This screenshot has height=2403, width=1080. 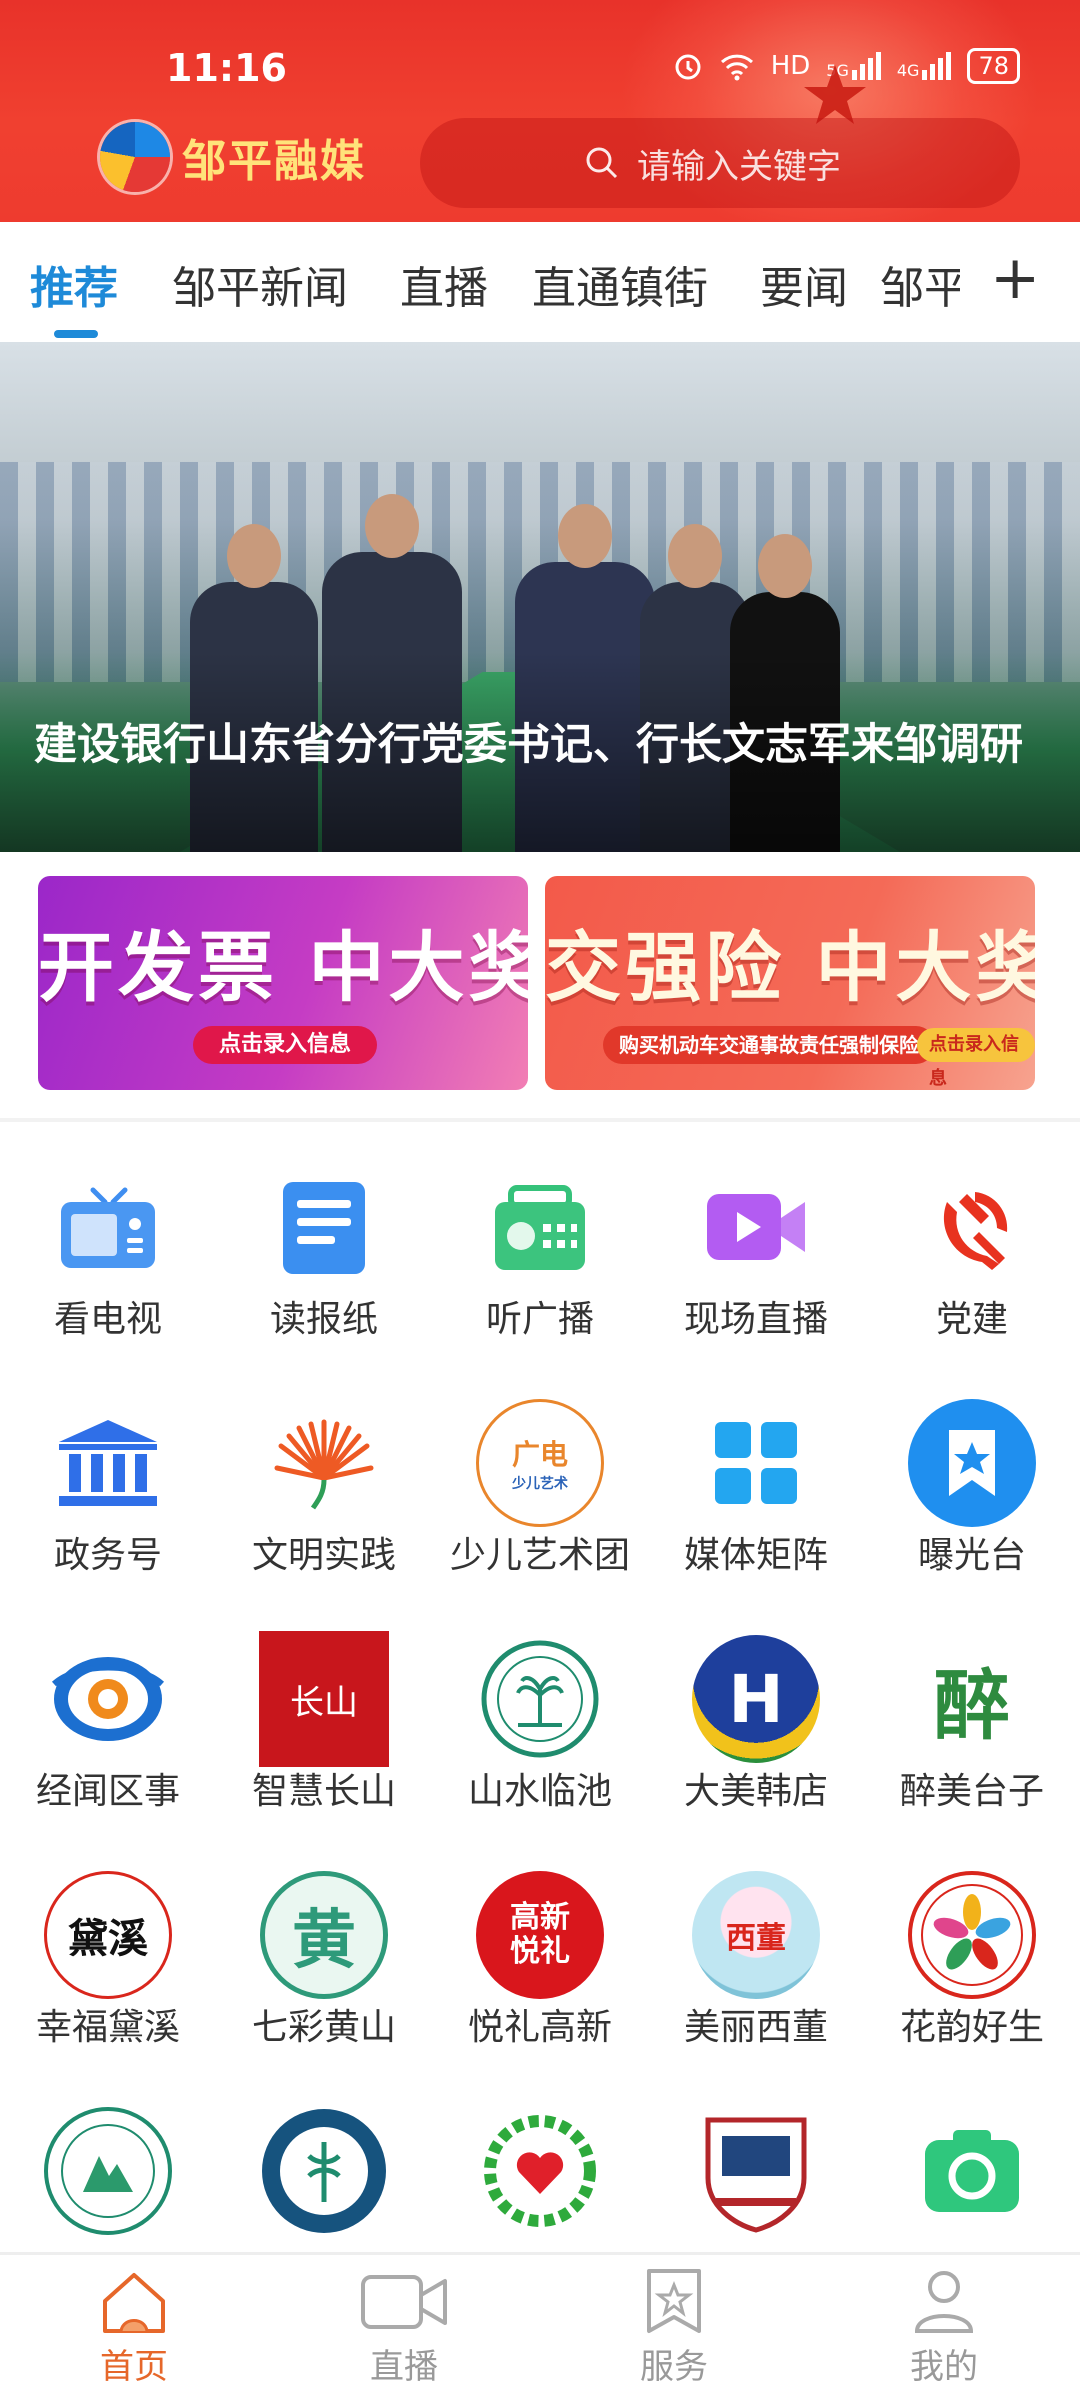 I want to click on nav-label: 服务, so click(x=674, y=2367).